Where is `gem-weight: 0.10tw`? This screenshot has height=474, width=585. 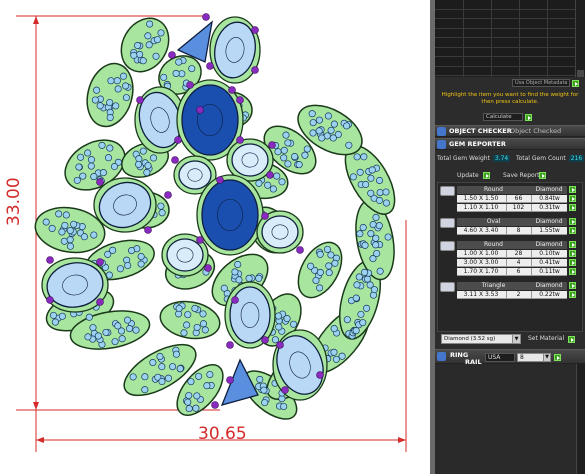
gem-weight: 0.10tw is located at coordinates (549, 254).